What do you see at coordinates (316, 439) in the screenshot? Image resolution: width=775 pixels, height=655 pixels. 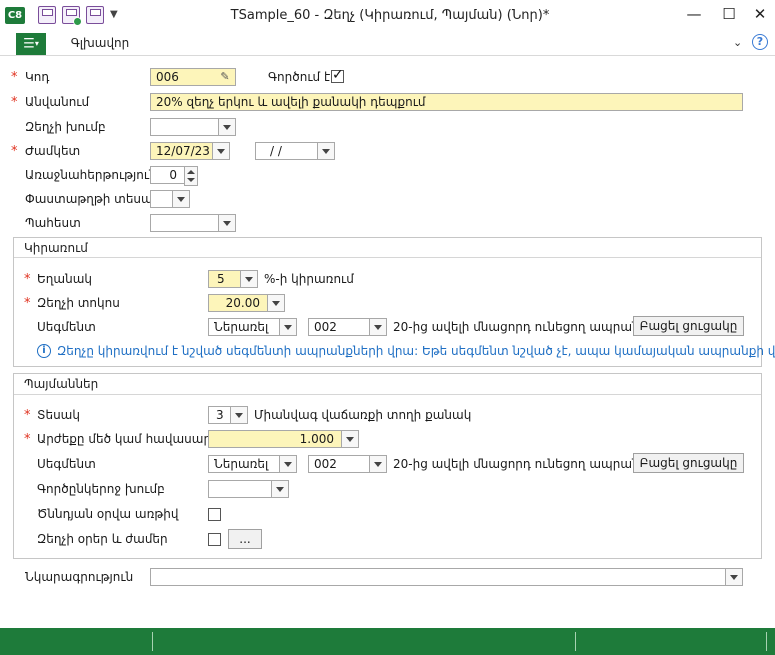 I see `condition-value-value: 1.000` at bounding box center [316, 439].